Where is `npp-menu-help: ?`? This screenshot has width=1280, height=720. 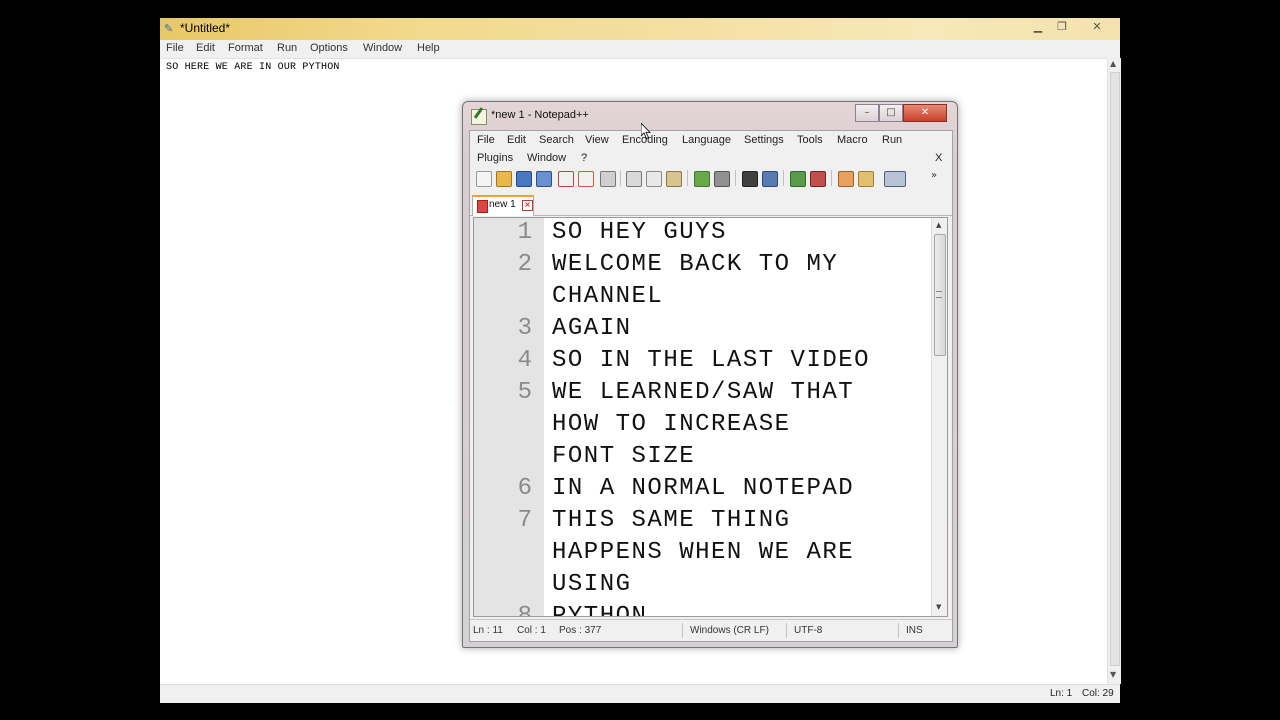 npp-menu-help: ? is located at coordinates (584, 158).